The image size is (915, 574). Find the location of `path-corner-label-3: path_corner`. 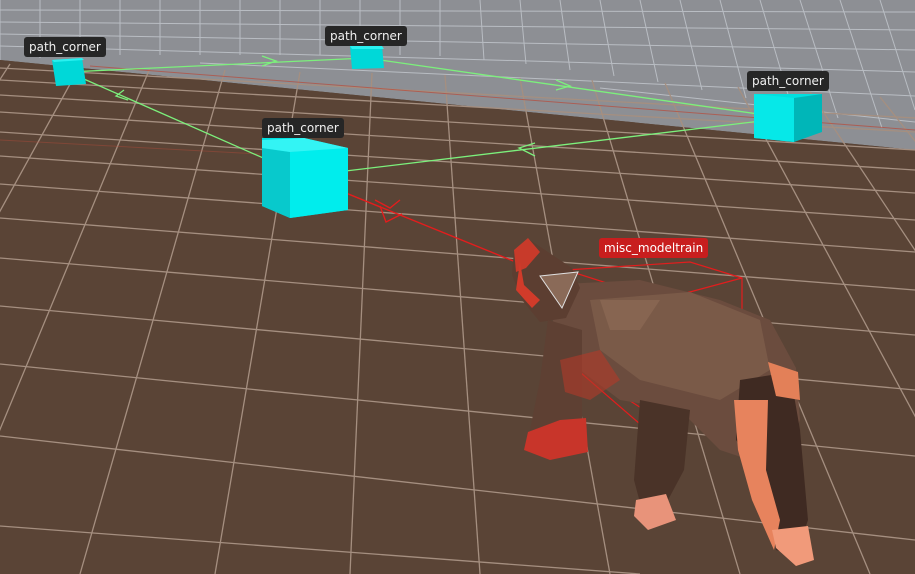

path-corner-label-3: path_corner is located at coordinates (788, 81).